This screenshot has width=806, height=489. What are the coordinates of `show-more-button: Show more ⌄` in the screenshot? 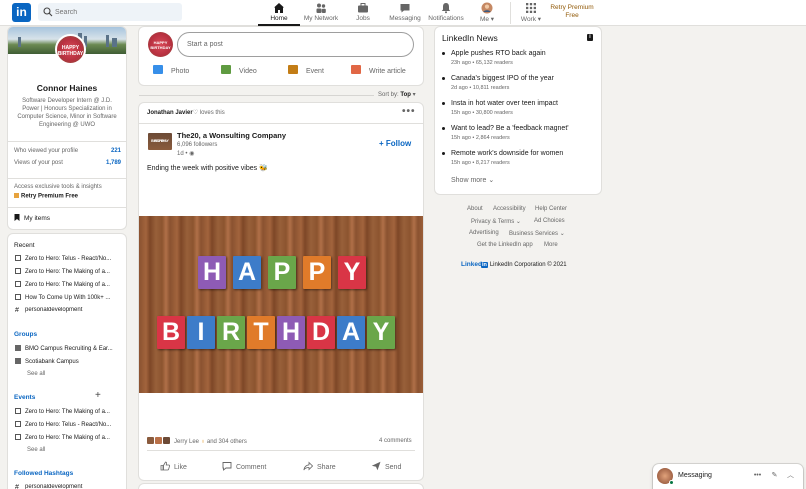 It's located at (472, 180).